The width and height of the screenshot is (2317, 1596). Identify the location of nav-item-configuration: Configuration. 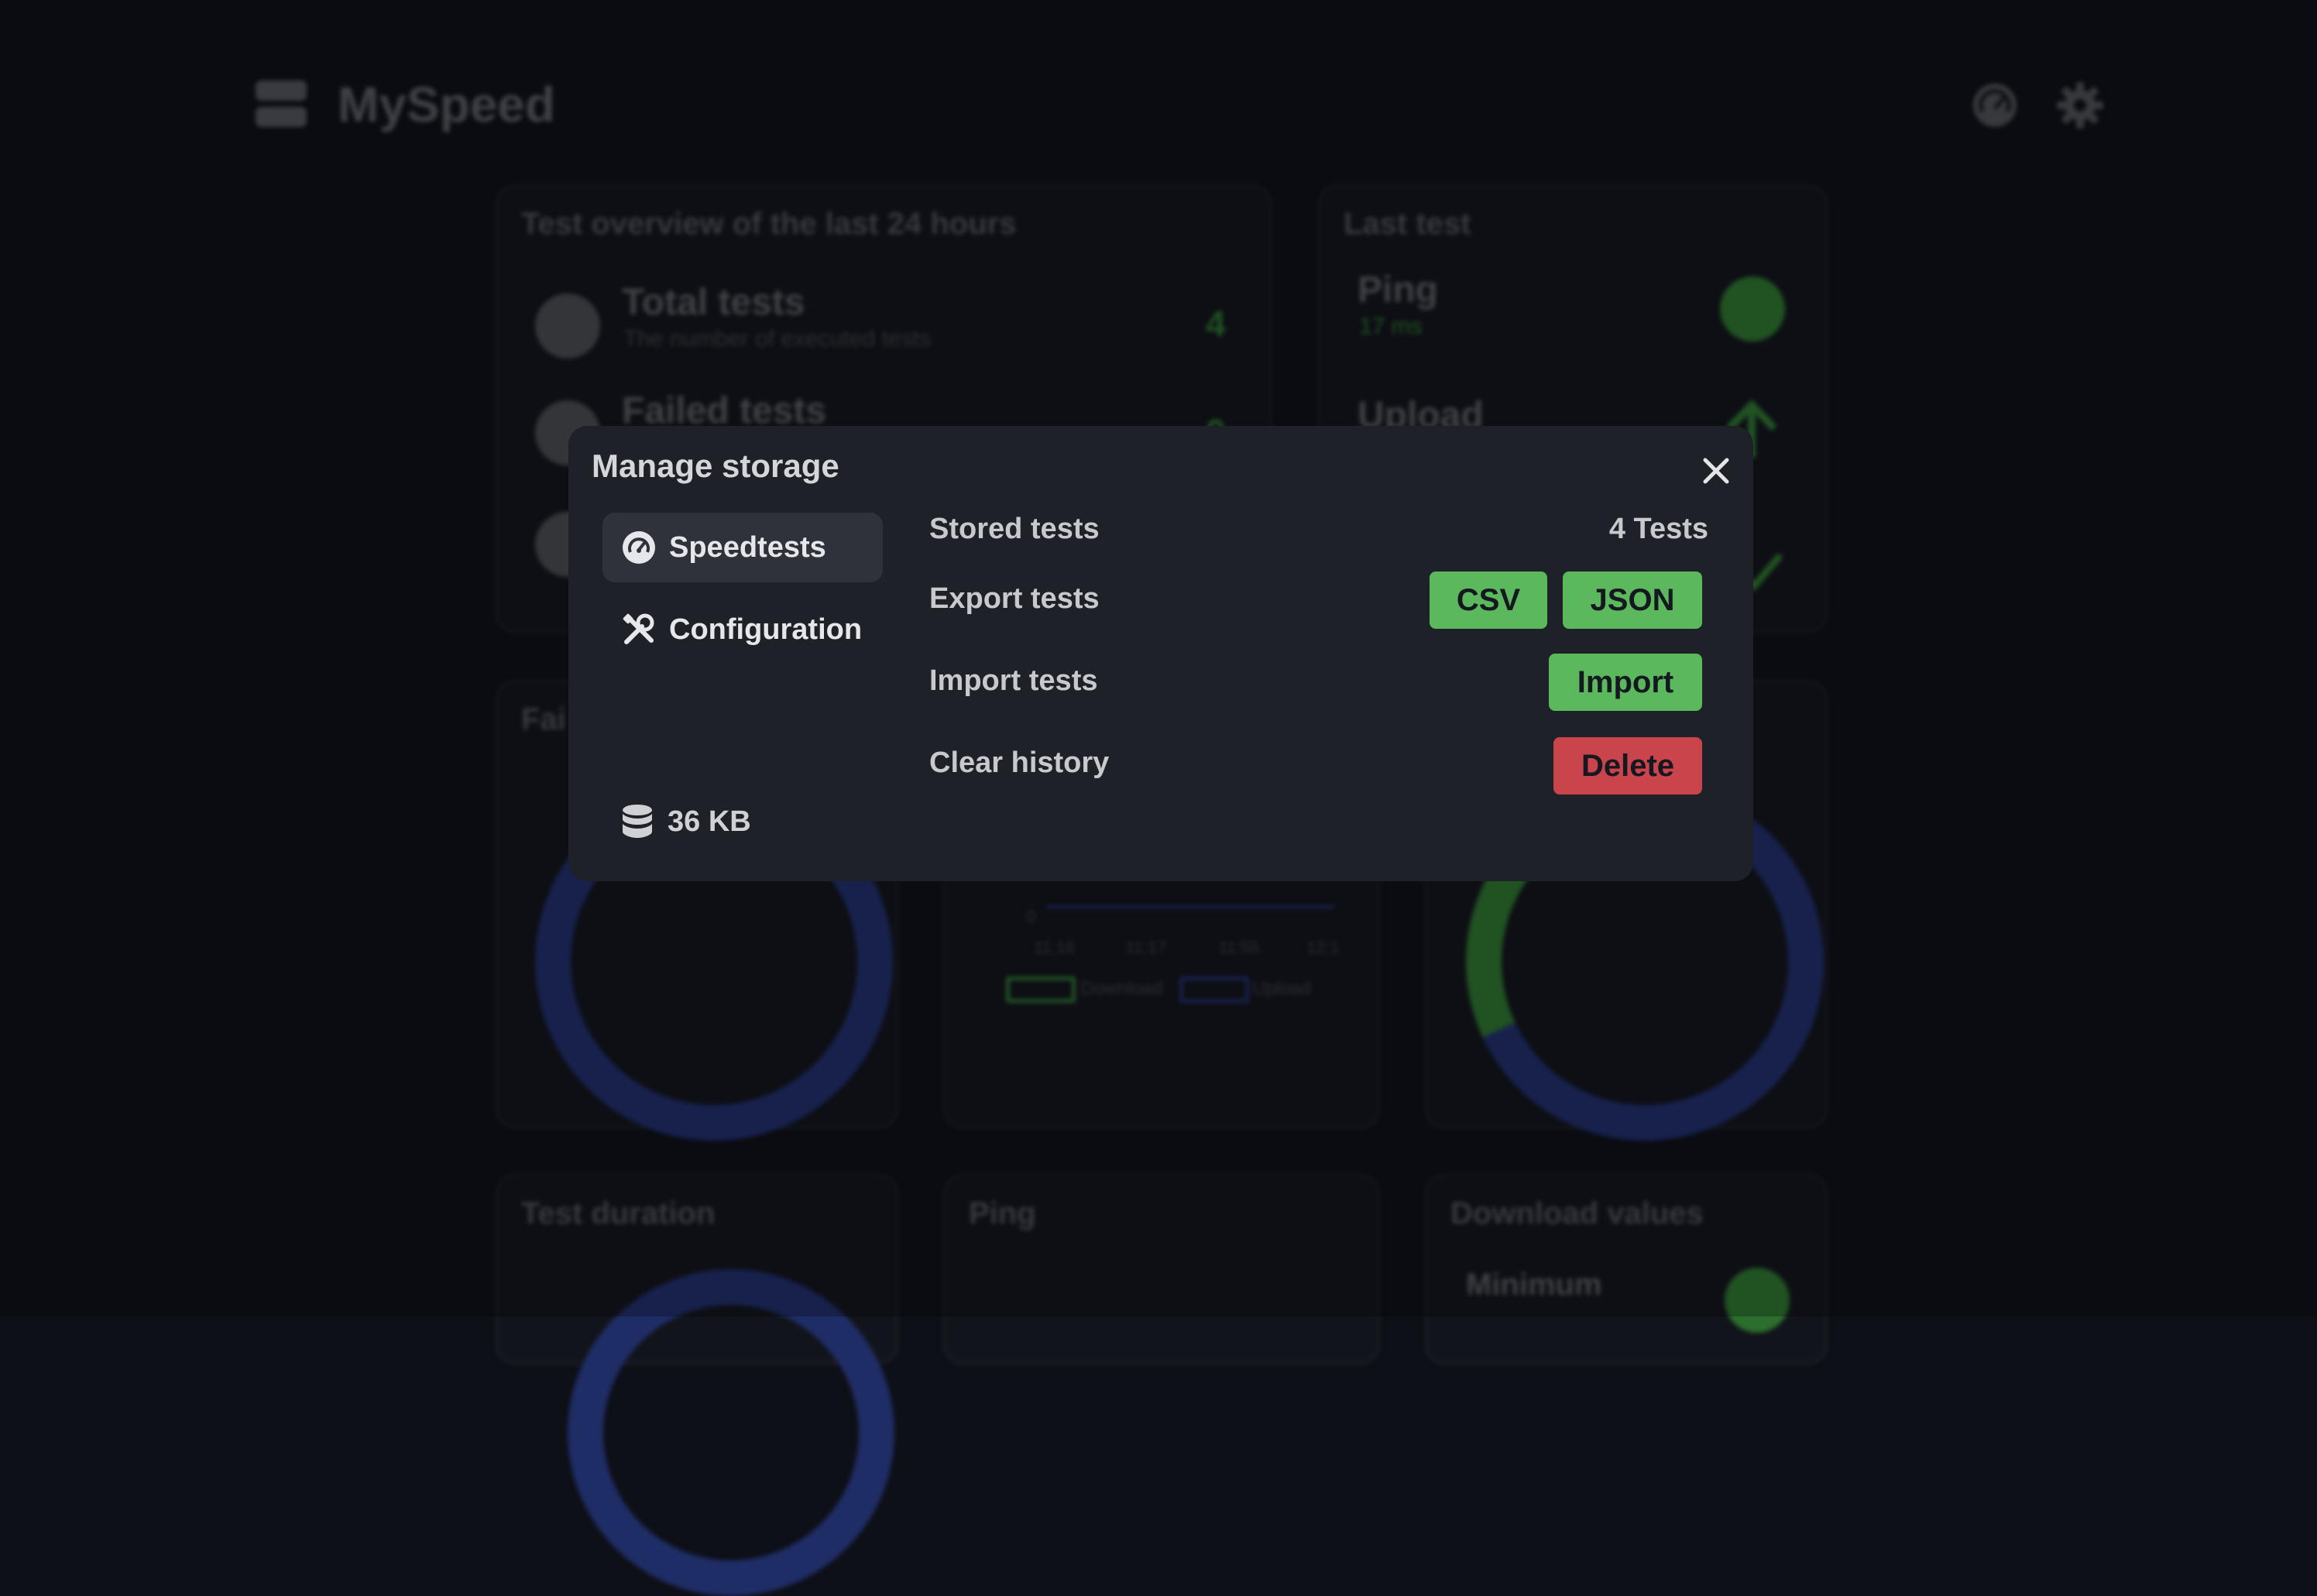
(742, 629).